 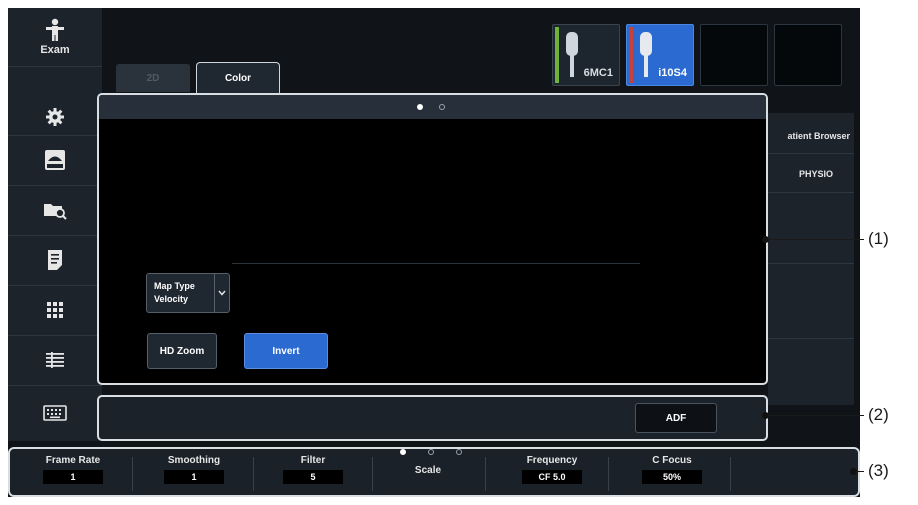 What do you see at coordinates (55, 29) in the screenshot?
I see `exam-icon` at bounding box center [55, 29].